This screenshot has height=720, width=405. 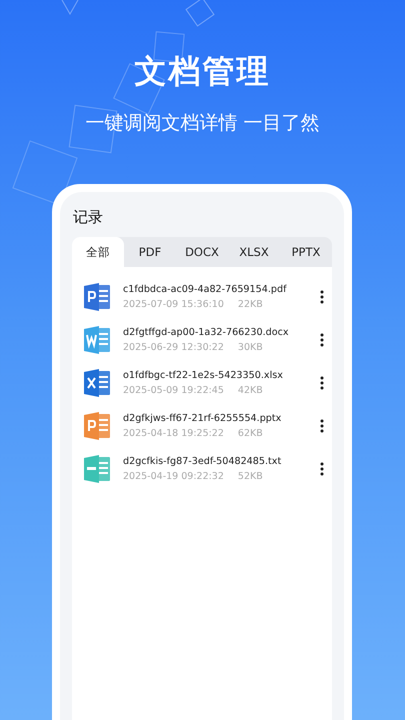 I want to click on file-size: 62KB, so click(x=250, y=433).